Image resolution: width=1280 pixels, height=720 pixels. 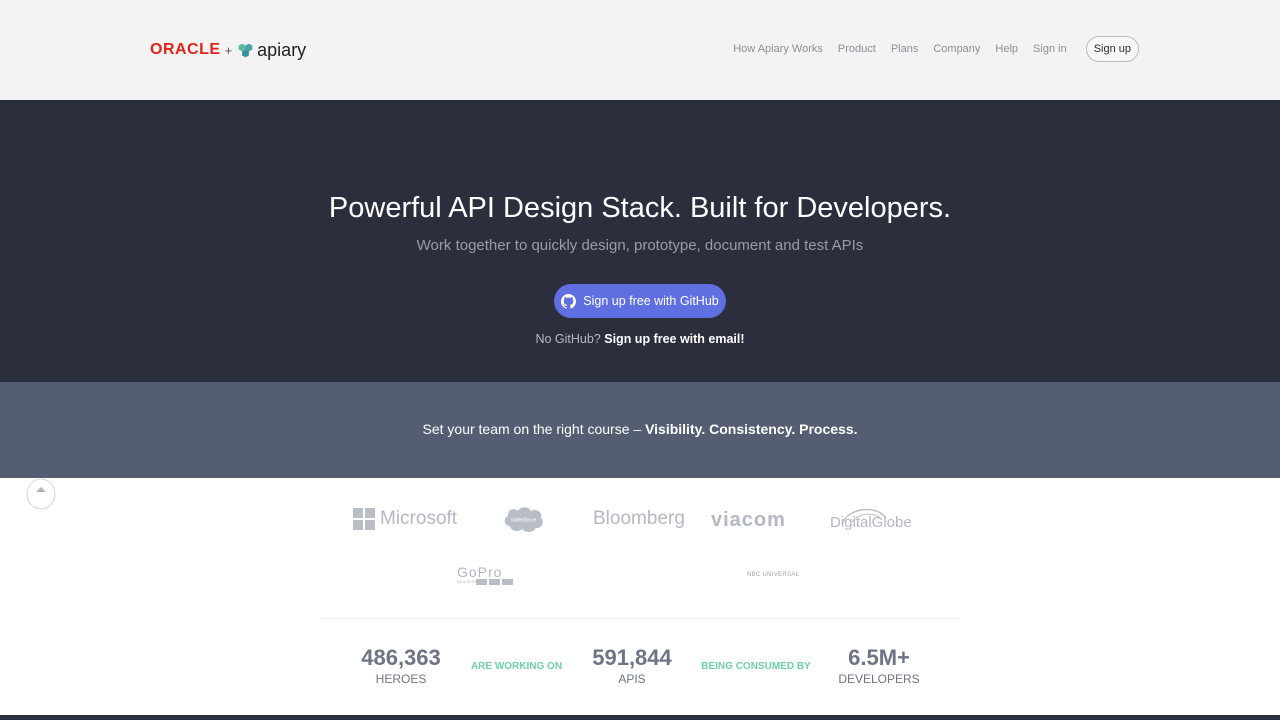 What do you see at coordinates (282, 49) in the screenshot?
I see `apiary-logo-text: apiary` at bounding box center [282, 49].